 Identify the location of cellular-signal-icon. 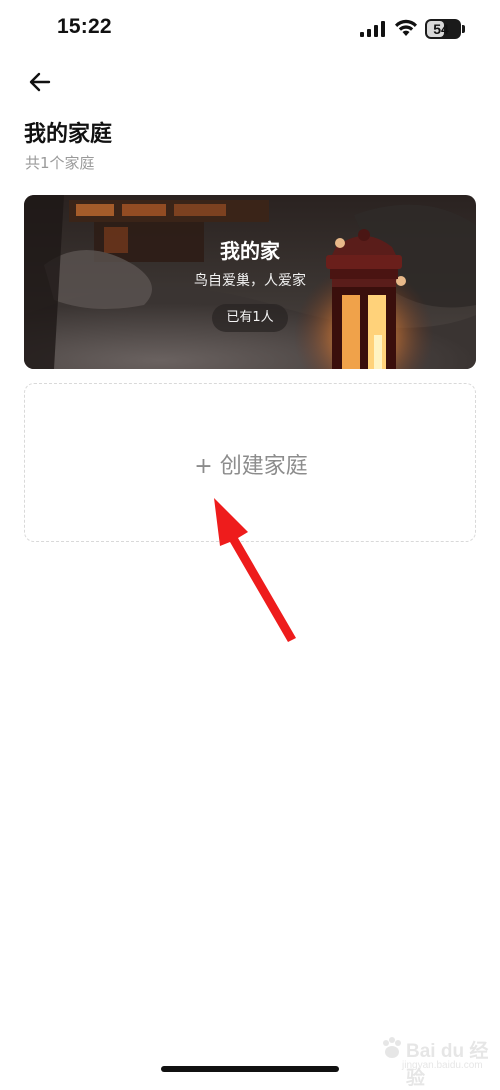
(372, 29).